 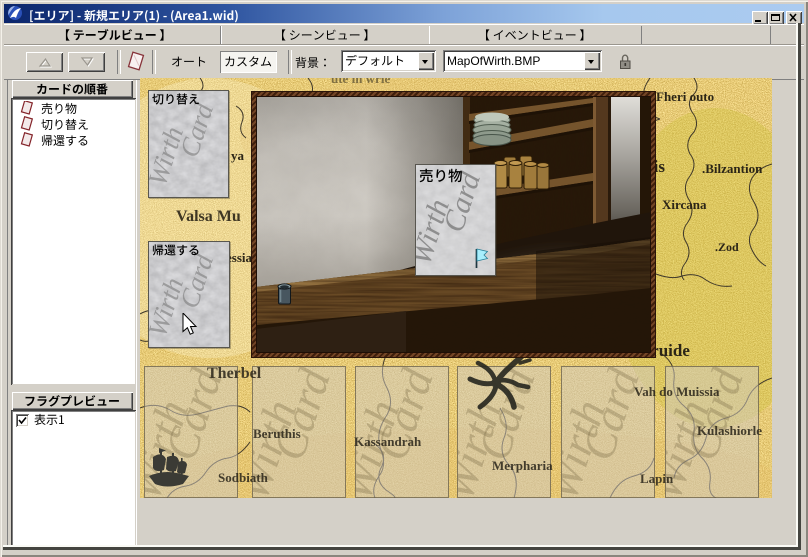 I want to click on svg-text: Kulashiorle, so click(x=729, y=430).